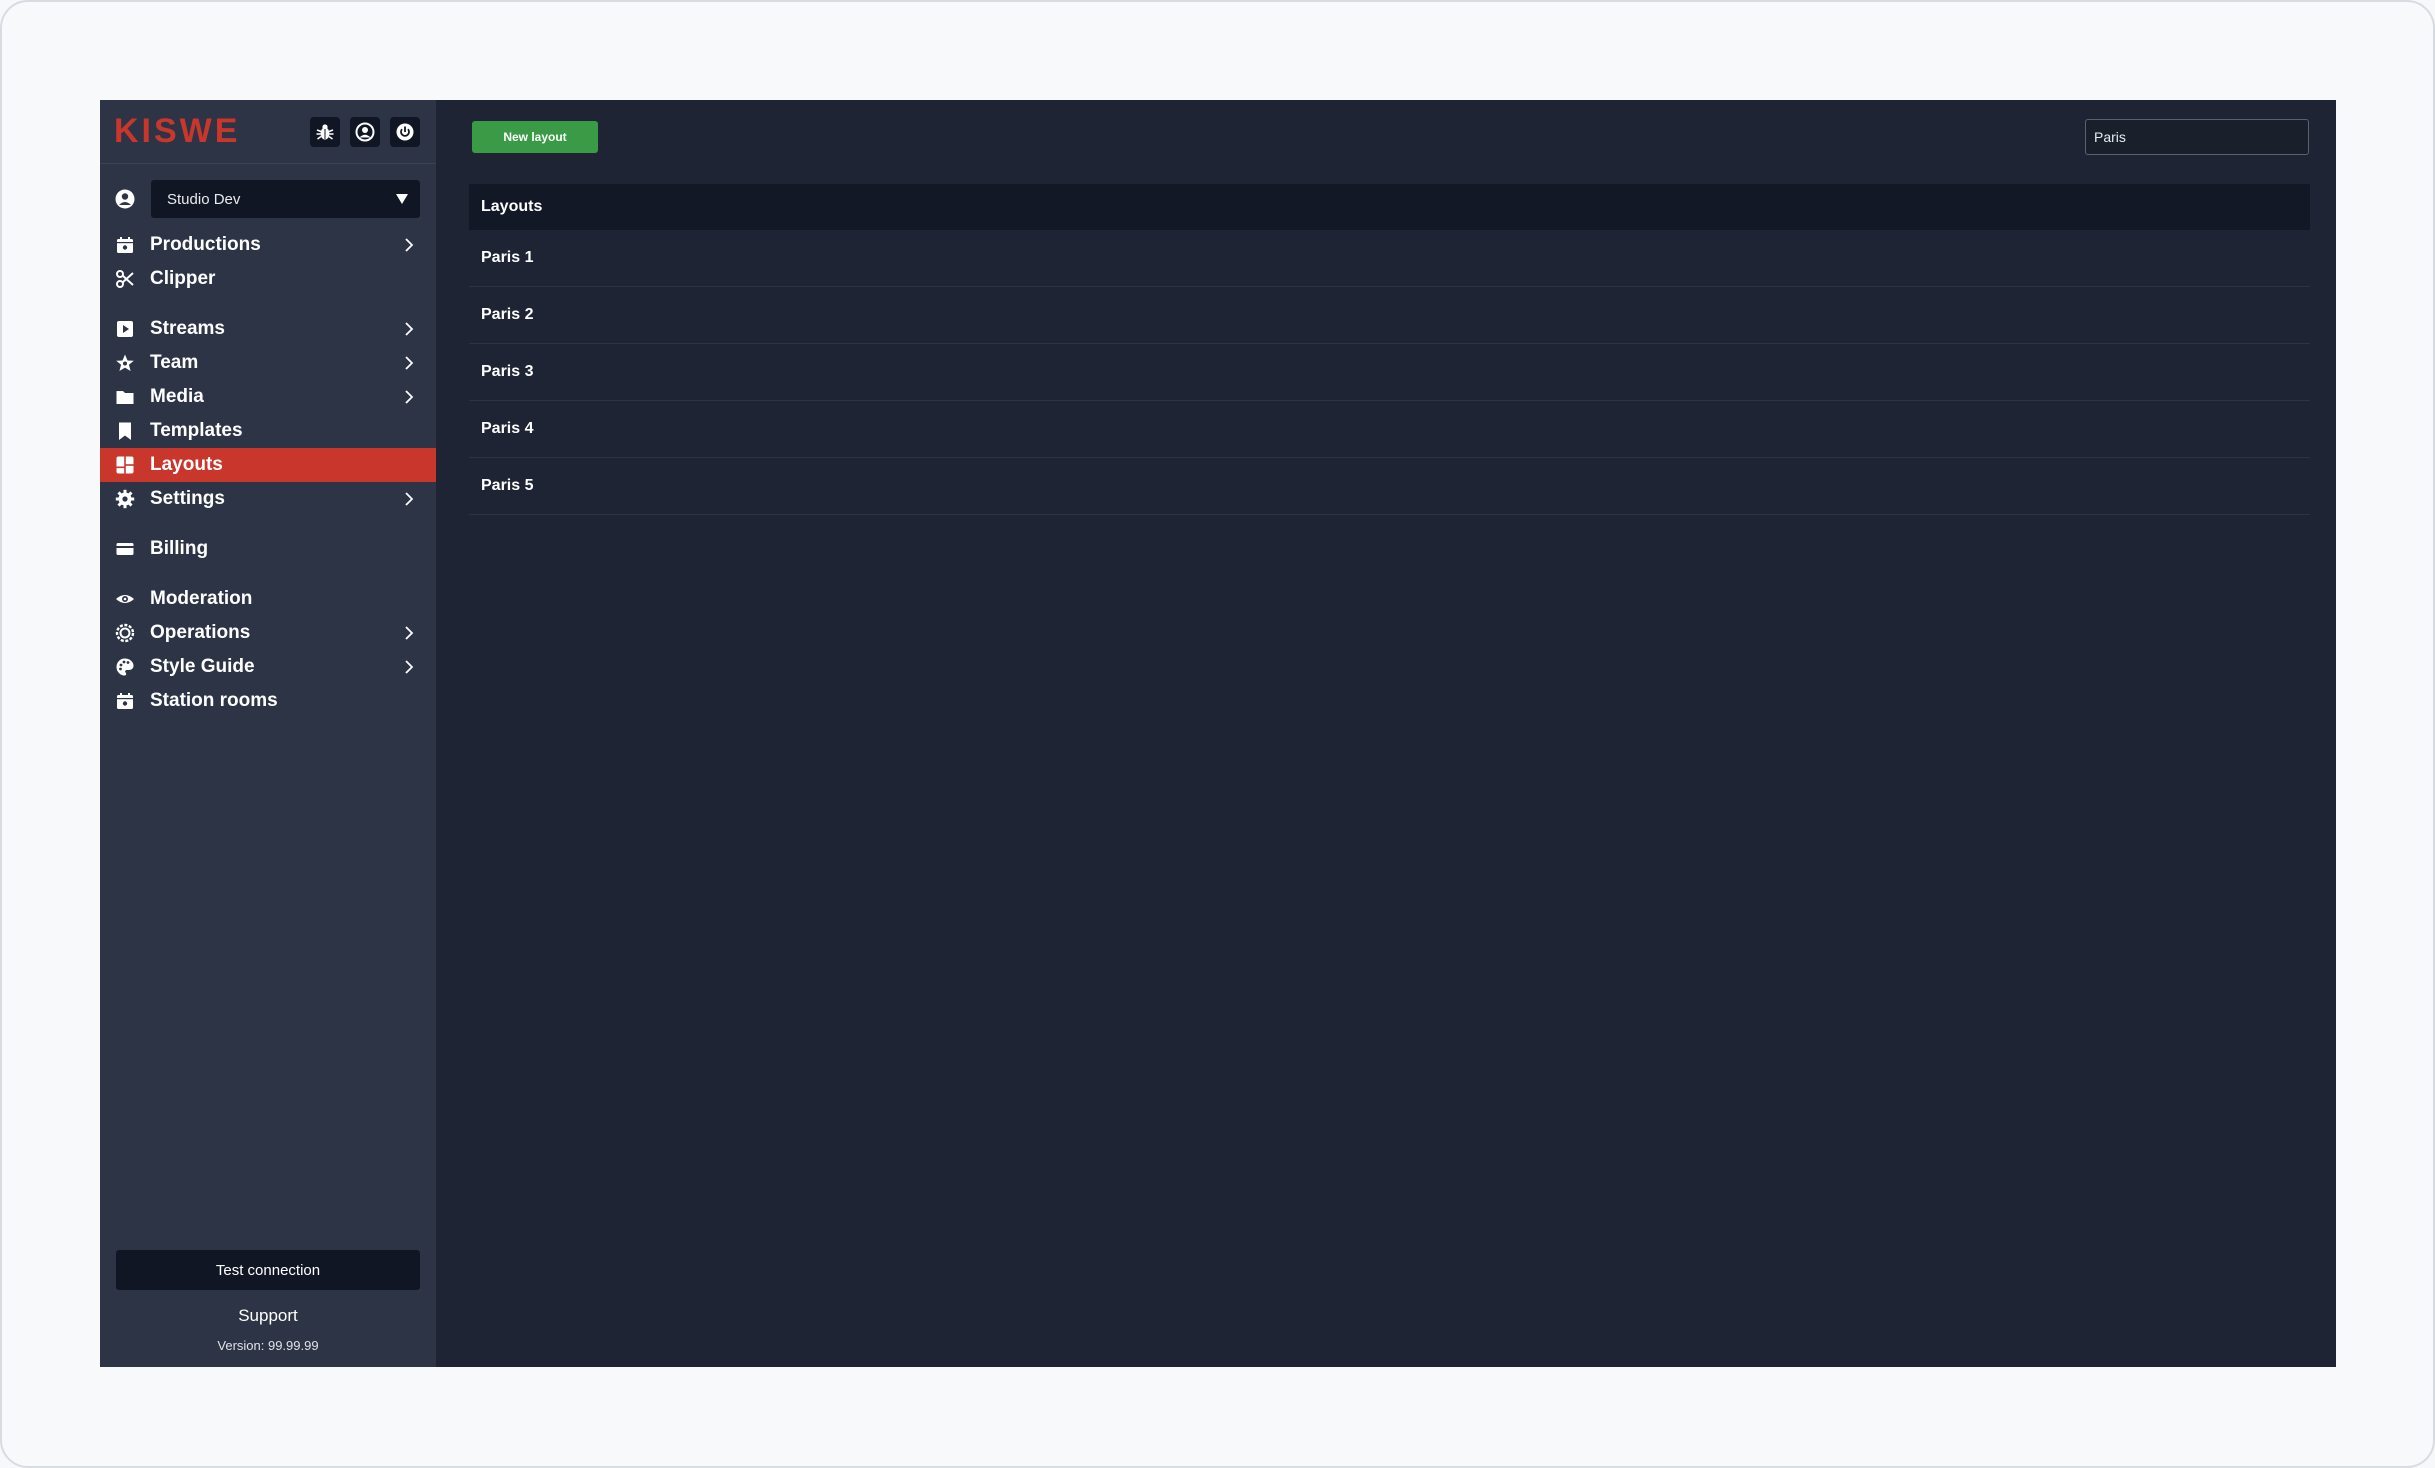 The height and width of the screenshot is (1468, 2435). I want to click on table-row: Paris 2, so click(1389, 315).